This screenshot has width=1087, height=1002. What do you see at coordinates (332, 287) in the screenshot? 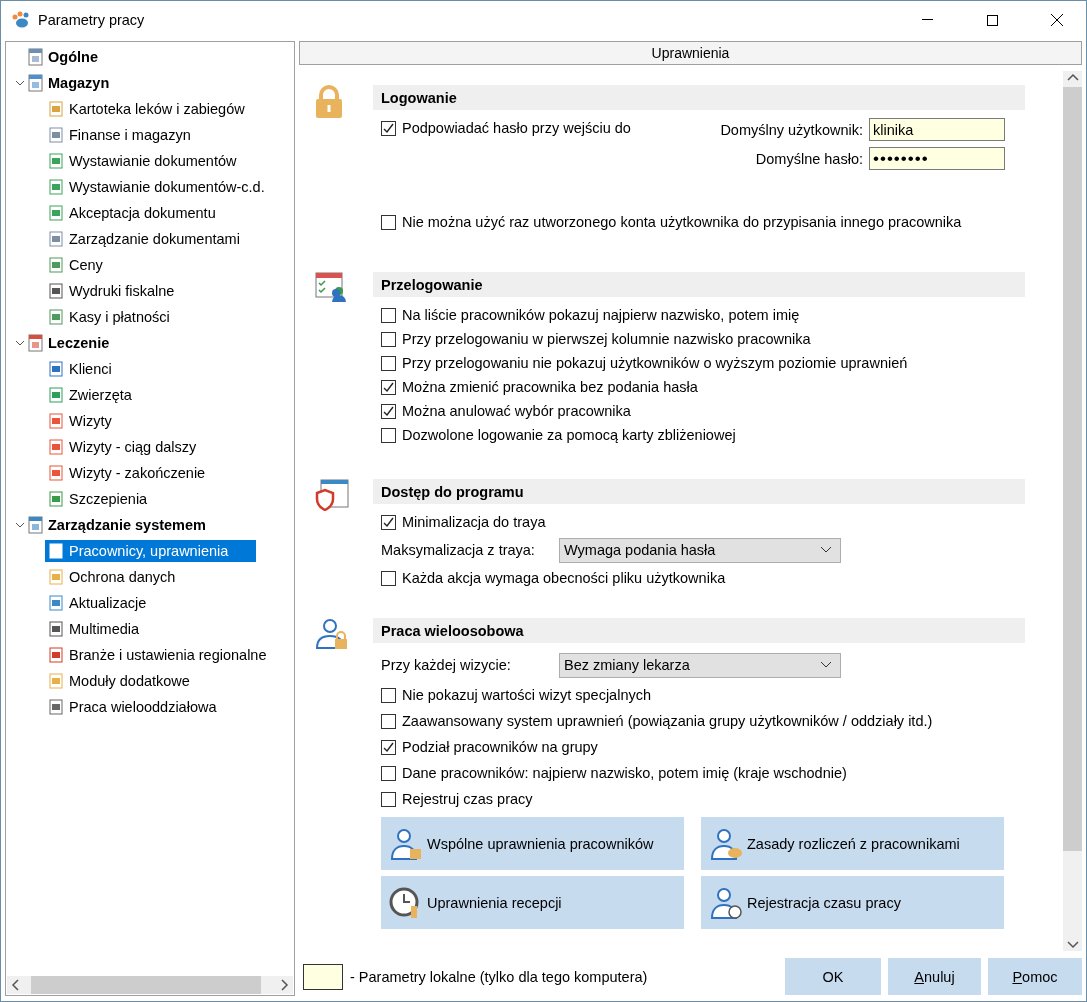
I see `checklist-people-icon` at bounding box center [332, 287].